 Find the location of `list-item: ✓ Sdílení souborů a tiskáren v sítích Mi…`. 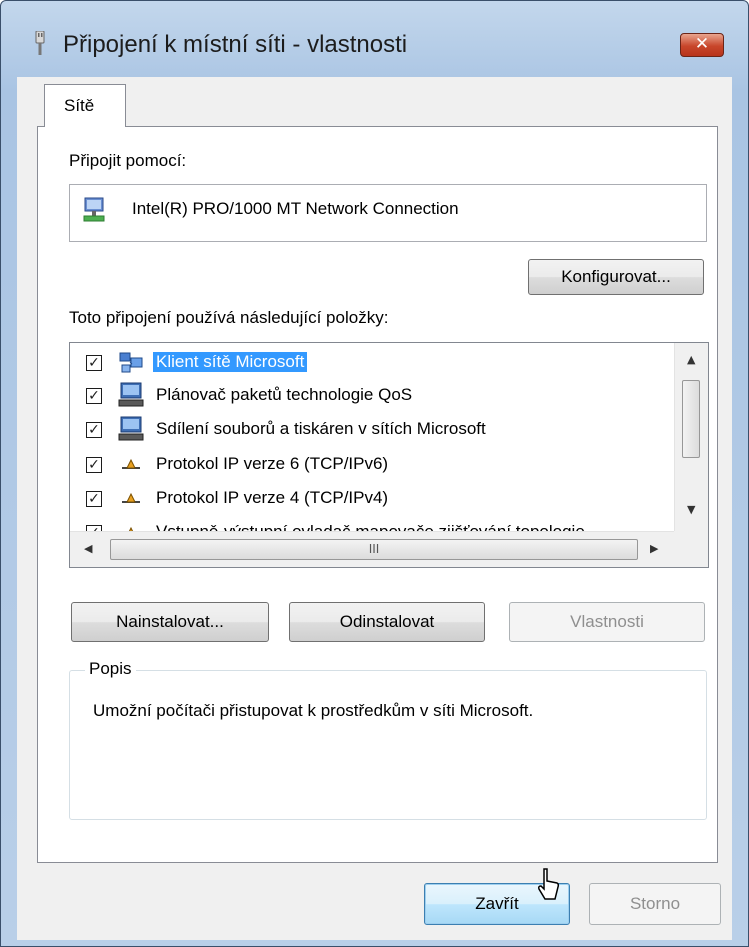

list-item: ✓ Sdílení souborů a tiskáren v sítích Mi… is located at coordinates (372, 430).